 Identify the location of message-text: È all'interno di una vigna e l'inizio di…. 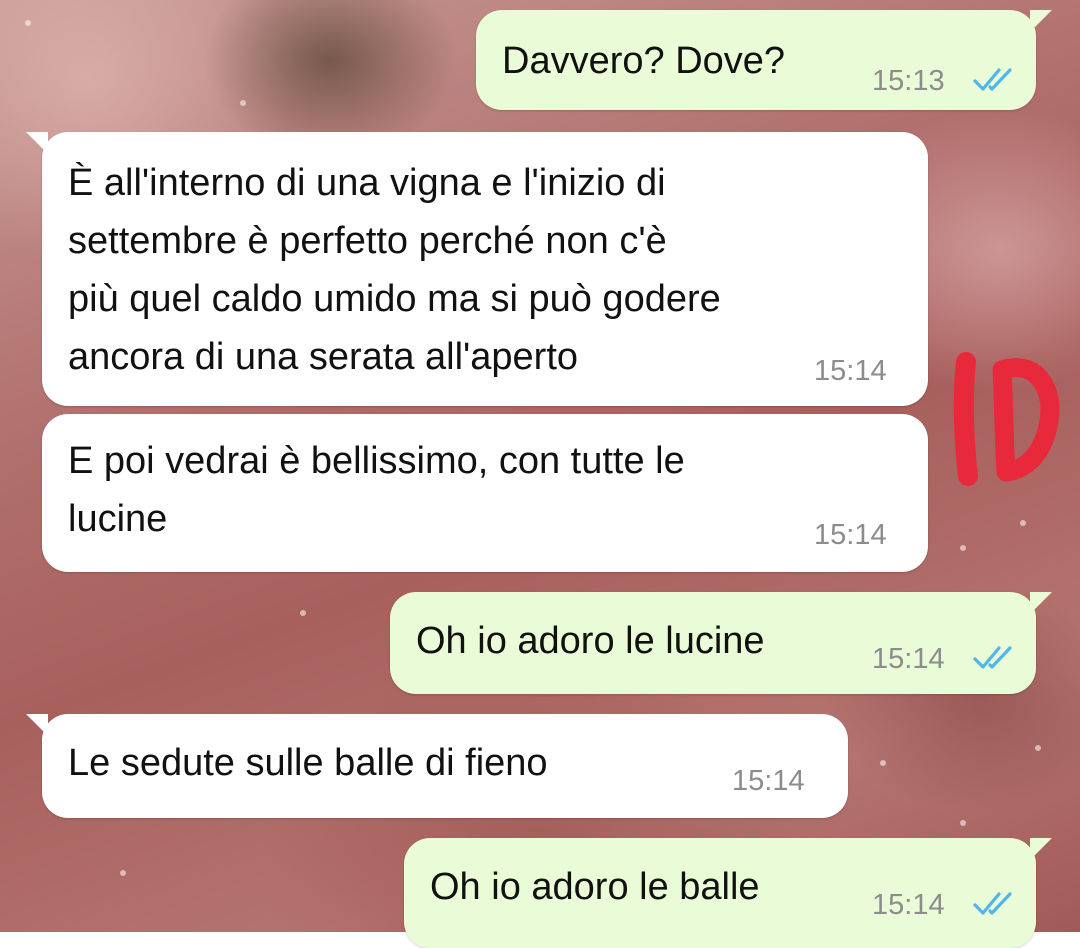
(394, 270).